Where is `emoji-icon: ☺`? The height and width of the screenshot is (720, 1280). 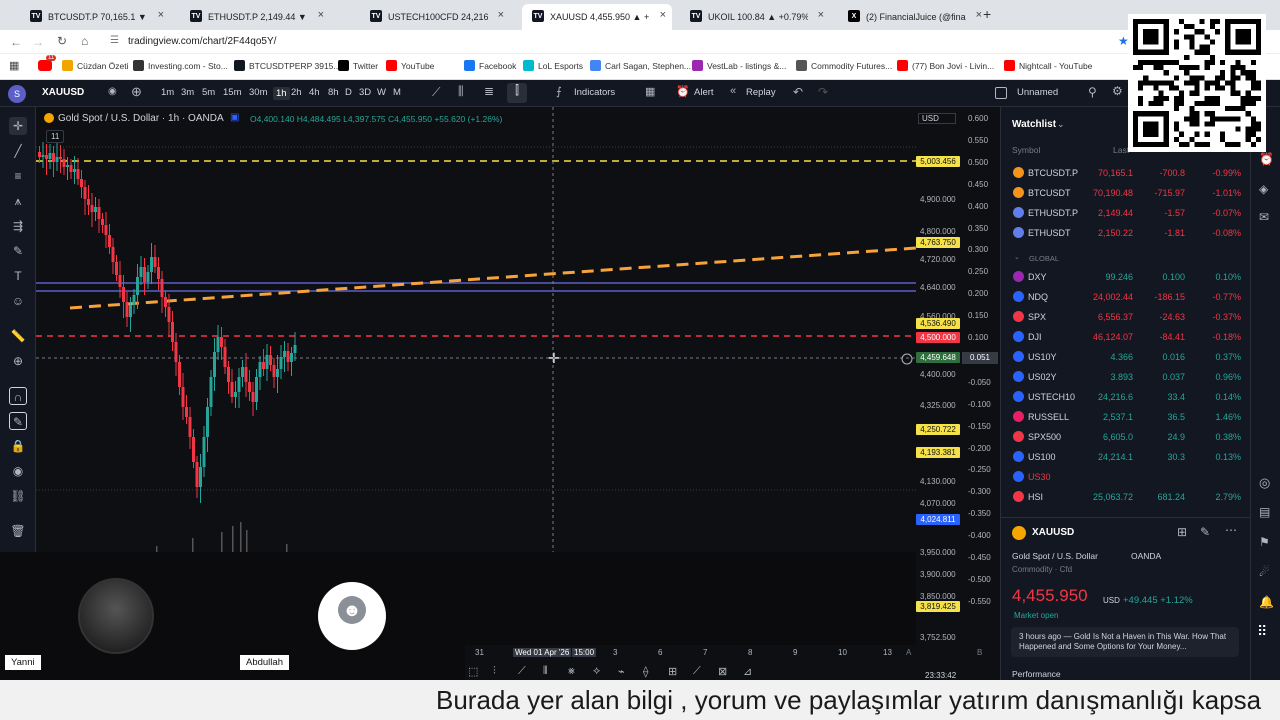 emoji-icon: ☺ is located at coordinates (18, 301).